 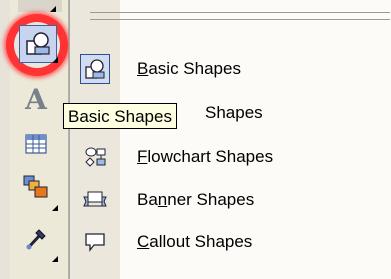 I want to click on eyedropper-tool, so click(x=36, y=239).